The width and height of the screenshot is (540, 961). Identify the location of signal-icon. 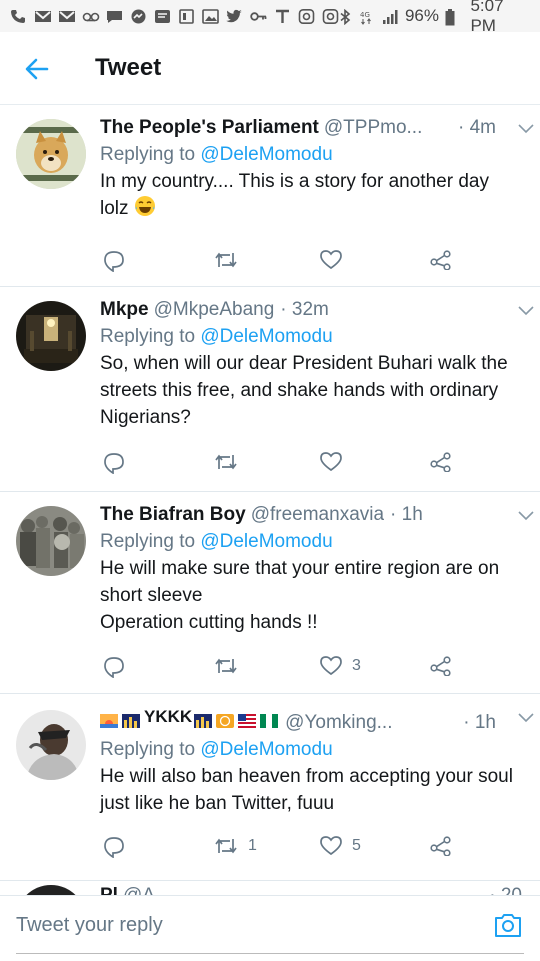
(390, 16).